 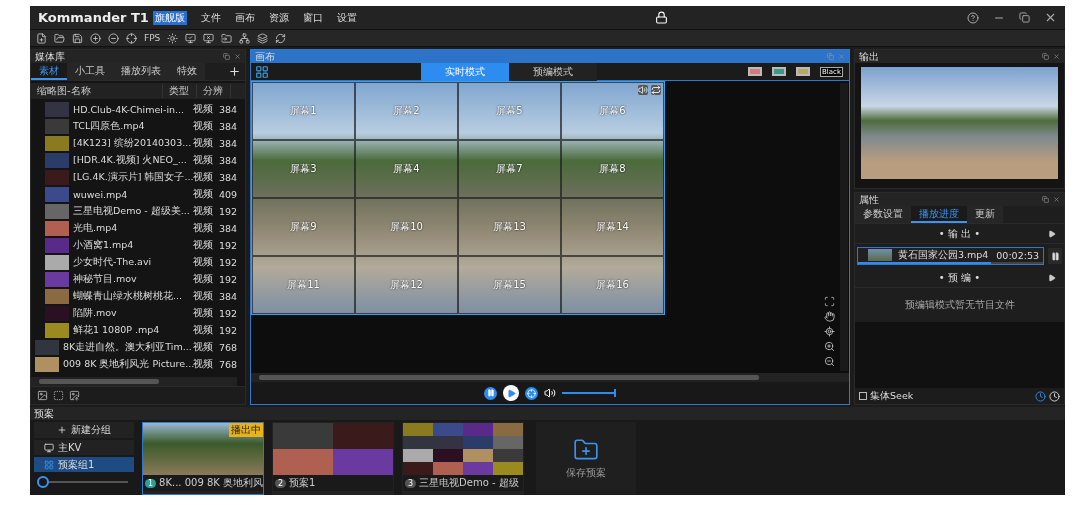 I want to click on fps-button: FPS, so click(x=152, y=38).